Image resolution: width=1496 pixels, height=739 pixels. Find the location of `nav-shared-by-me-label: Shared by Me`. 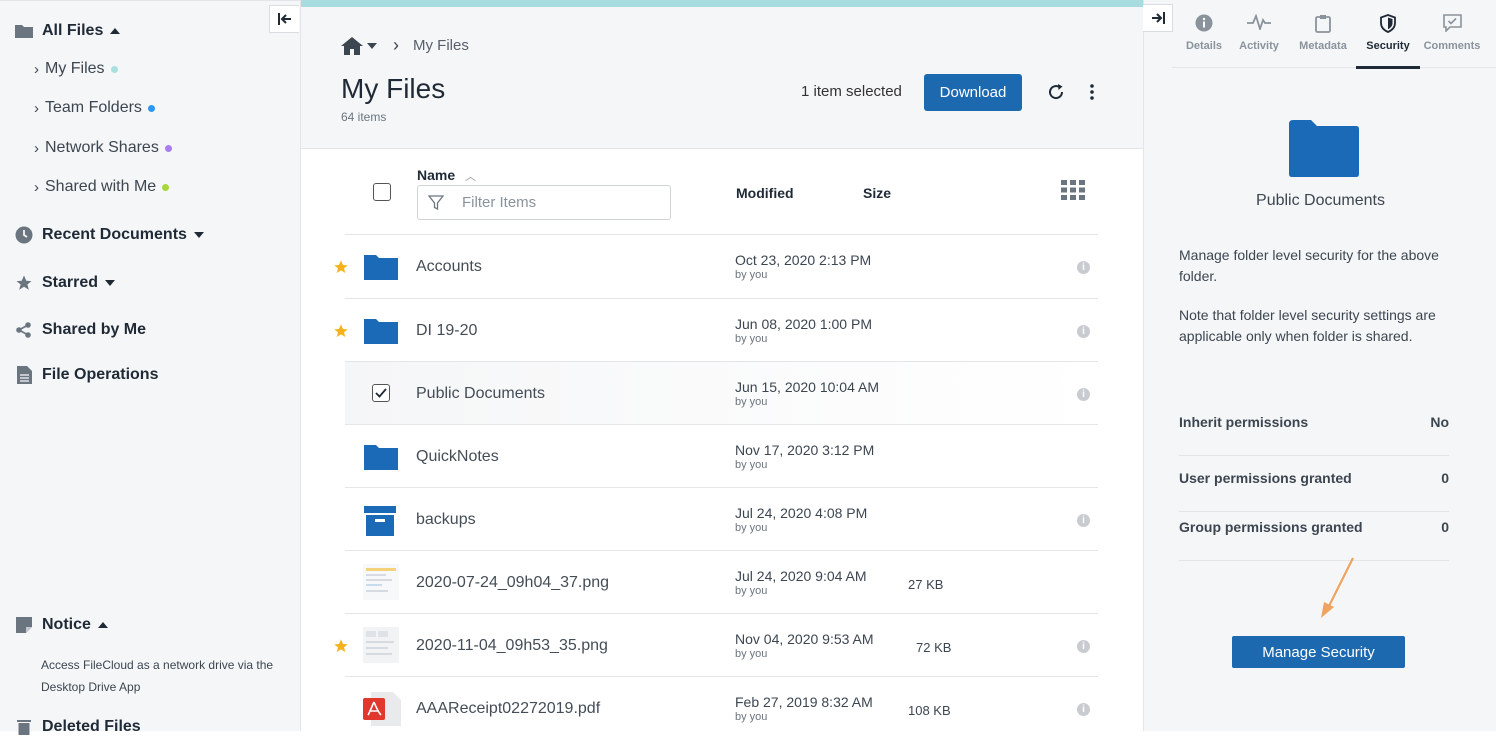

nav-shared-by-me-label: Shared by Me is located at coordinates (94, 329).